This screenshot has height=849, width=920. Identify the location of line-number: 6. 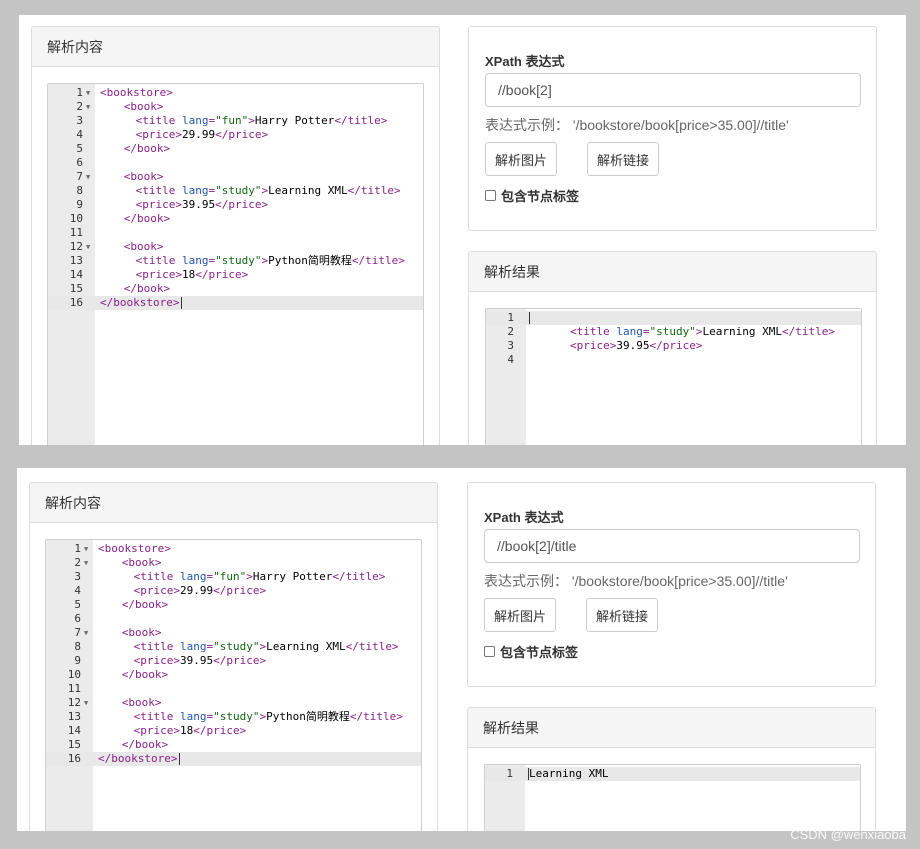
(77, 618).